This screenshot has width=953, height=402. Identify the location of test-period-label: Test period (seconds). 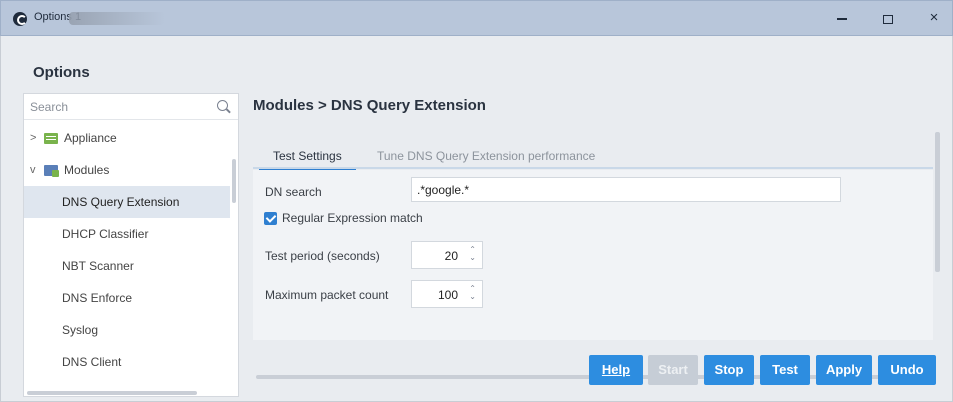
(322, 256).